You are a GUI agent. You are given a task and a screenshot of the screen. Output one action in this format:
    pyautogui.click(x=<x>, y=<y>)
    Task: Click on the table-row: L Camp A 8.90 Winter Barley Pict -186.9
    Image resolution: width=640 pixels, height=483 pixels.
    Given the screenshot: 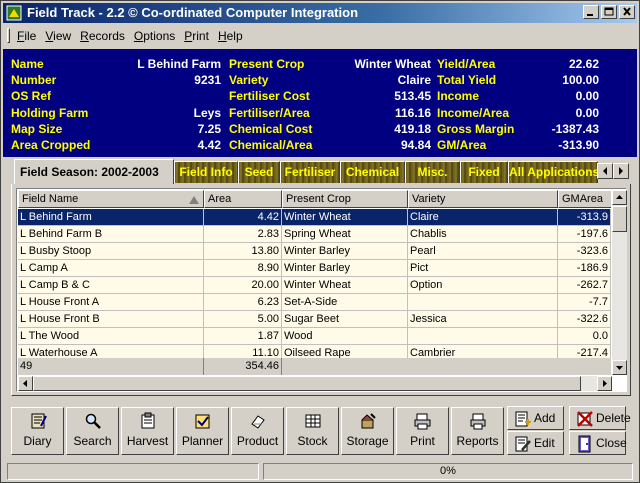 What is the action you would take?
    pyautogui.click(x=314, y=268)
    